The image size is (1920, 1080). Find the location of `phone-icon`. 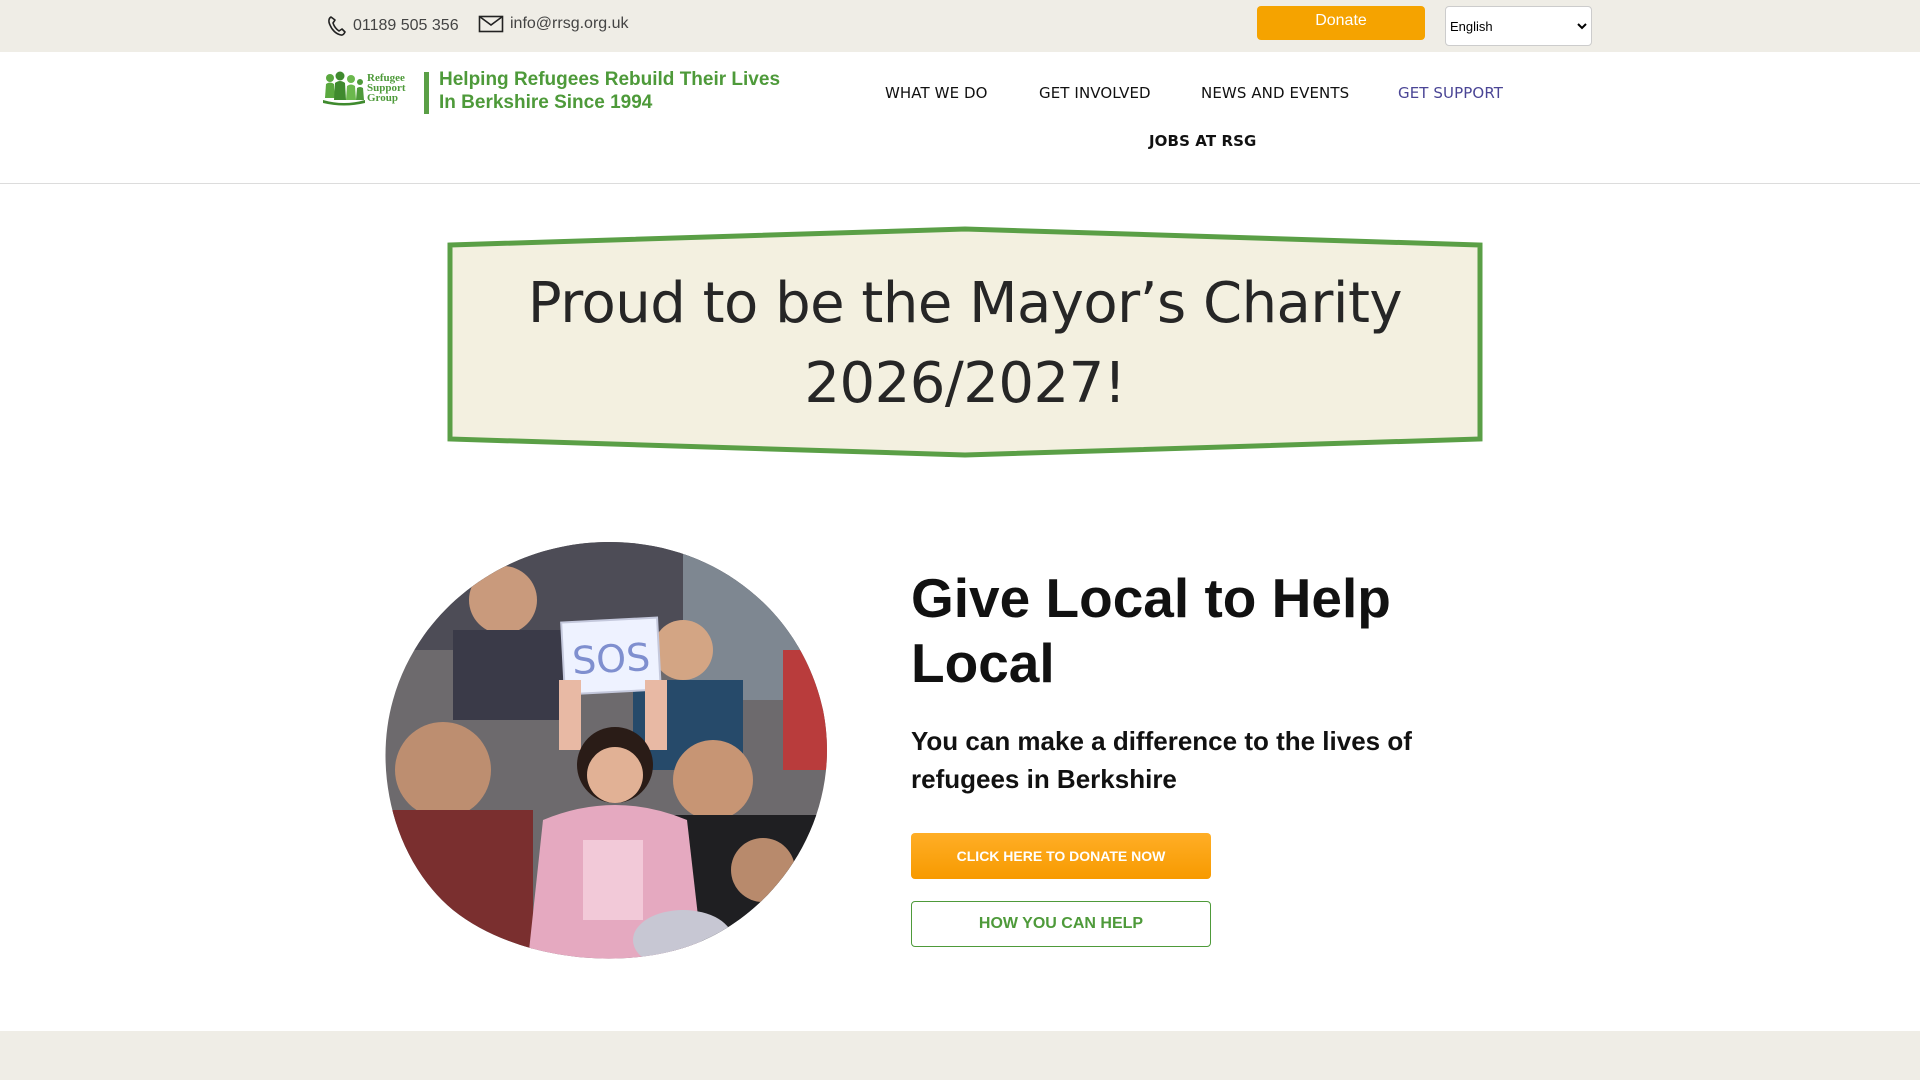

phone-icon is located at coordinates (337, 26).